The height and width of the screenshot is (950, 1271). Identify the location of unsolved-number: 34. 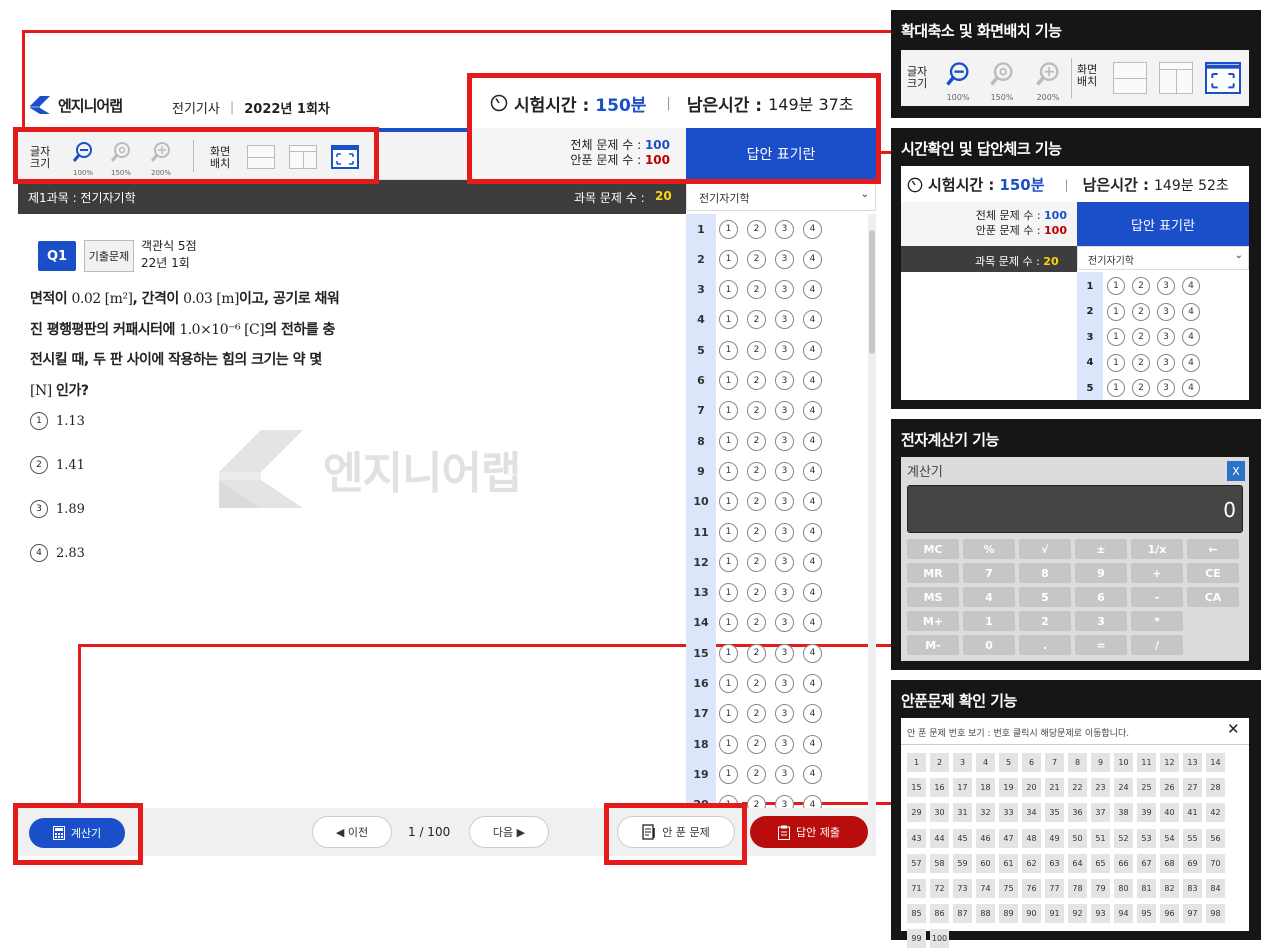
(1031, 813).